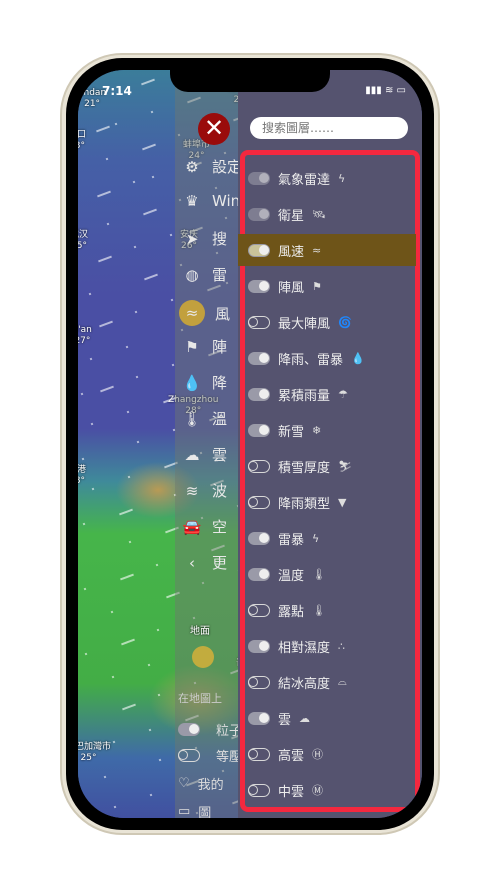 The image size is (500, 888). What do you see at coordinates (330, 754) in the screenshot?
I see `layer-item: 高雲 Ⓗ` at bounding box center [330, 754].